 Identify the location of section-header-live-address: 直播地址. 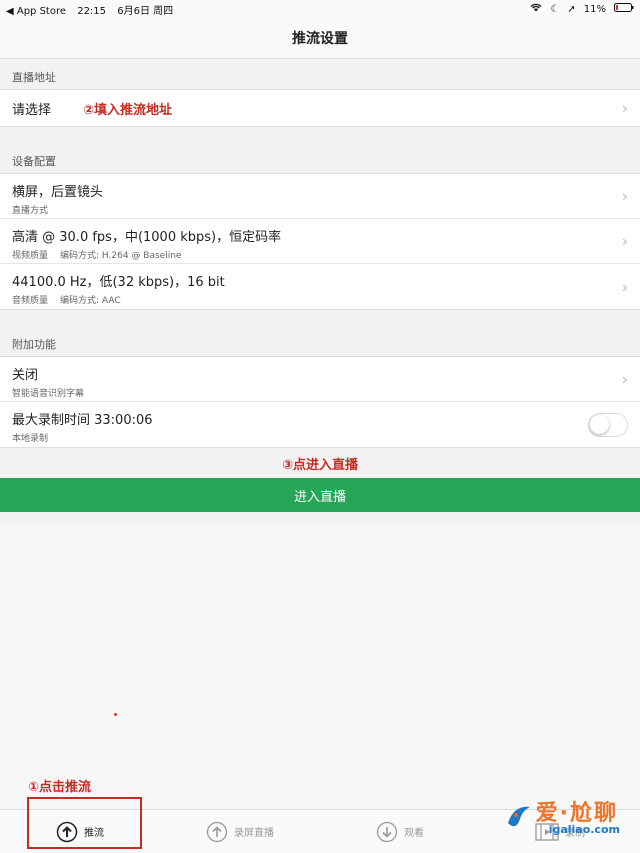
(34, 77).